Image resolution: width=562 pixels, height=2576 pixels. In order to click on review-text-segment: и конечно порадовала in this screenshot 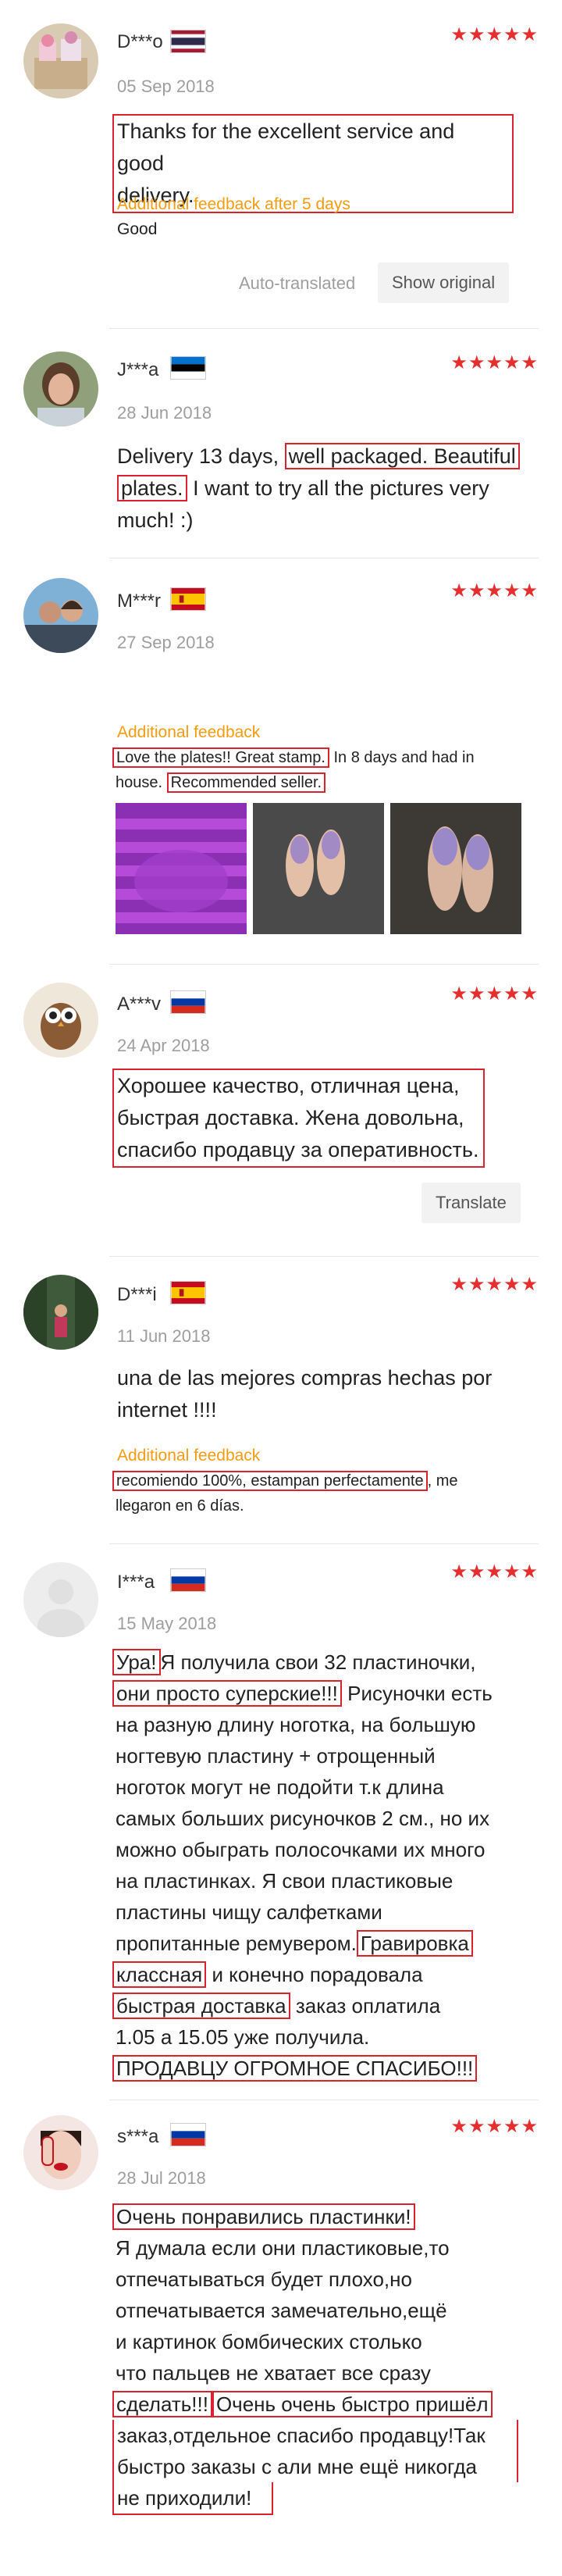, I will do `click(318, 1974)`.